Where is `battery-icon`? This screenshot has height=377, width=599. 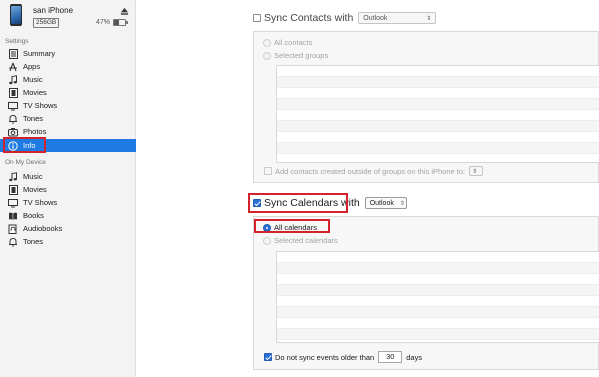
battery-icon is located at coordinates (120, 22).